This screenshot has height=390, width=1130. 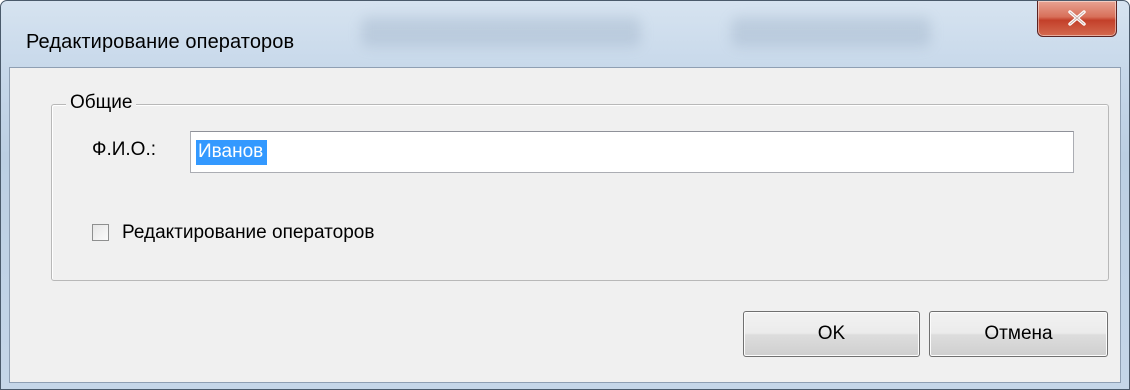 I want to click on fio-input: Иванов, so click(x=632, y=152).